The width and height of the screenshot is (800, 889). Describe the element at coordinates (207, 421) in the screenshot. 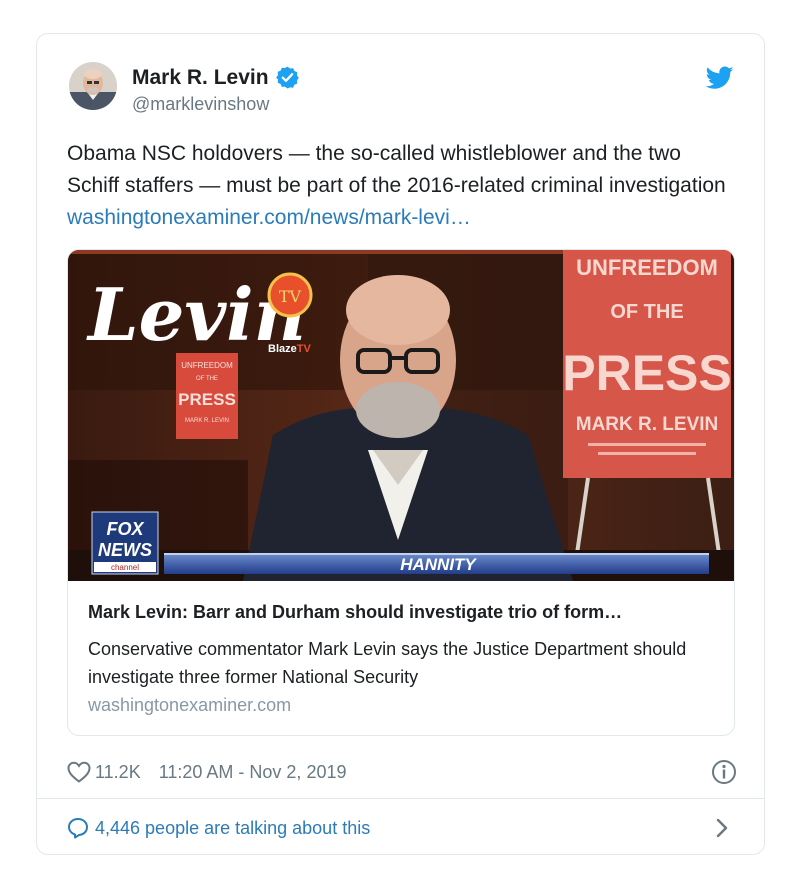

I see `small-book-line4: MARK R. LEVIN` at that location.